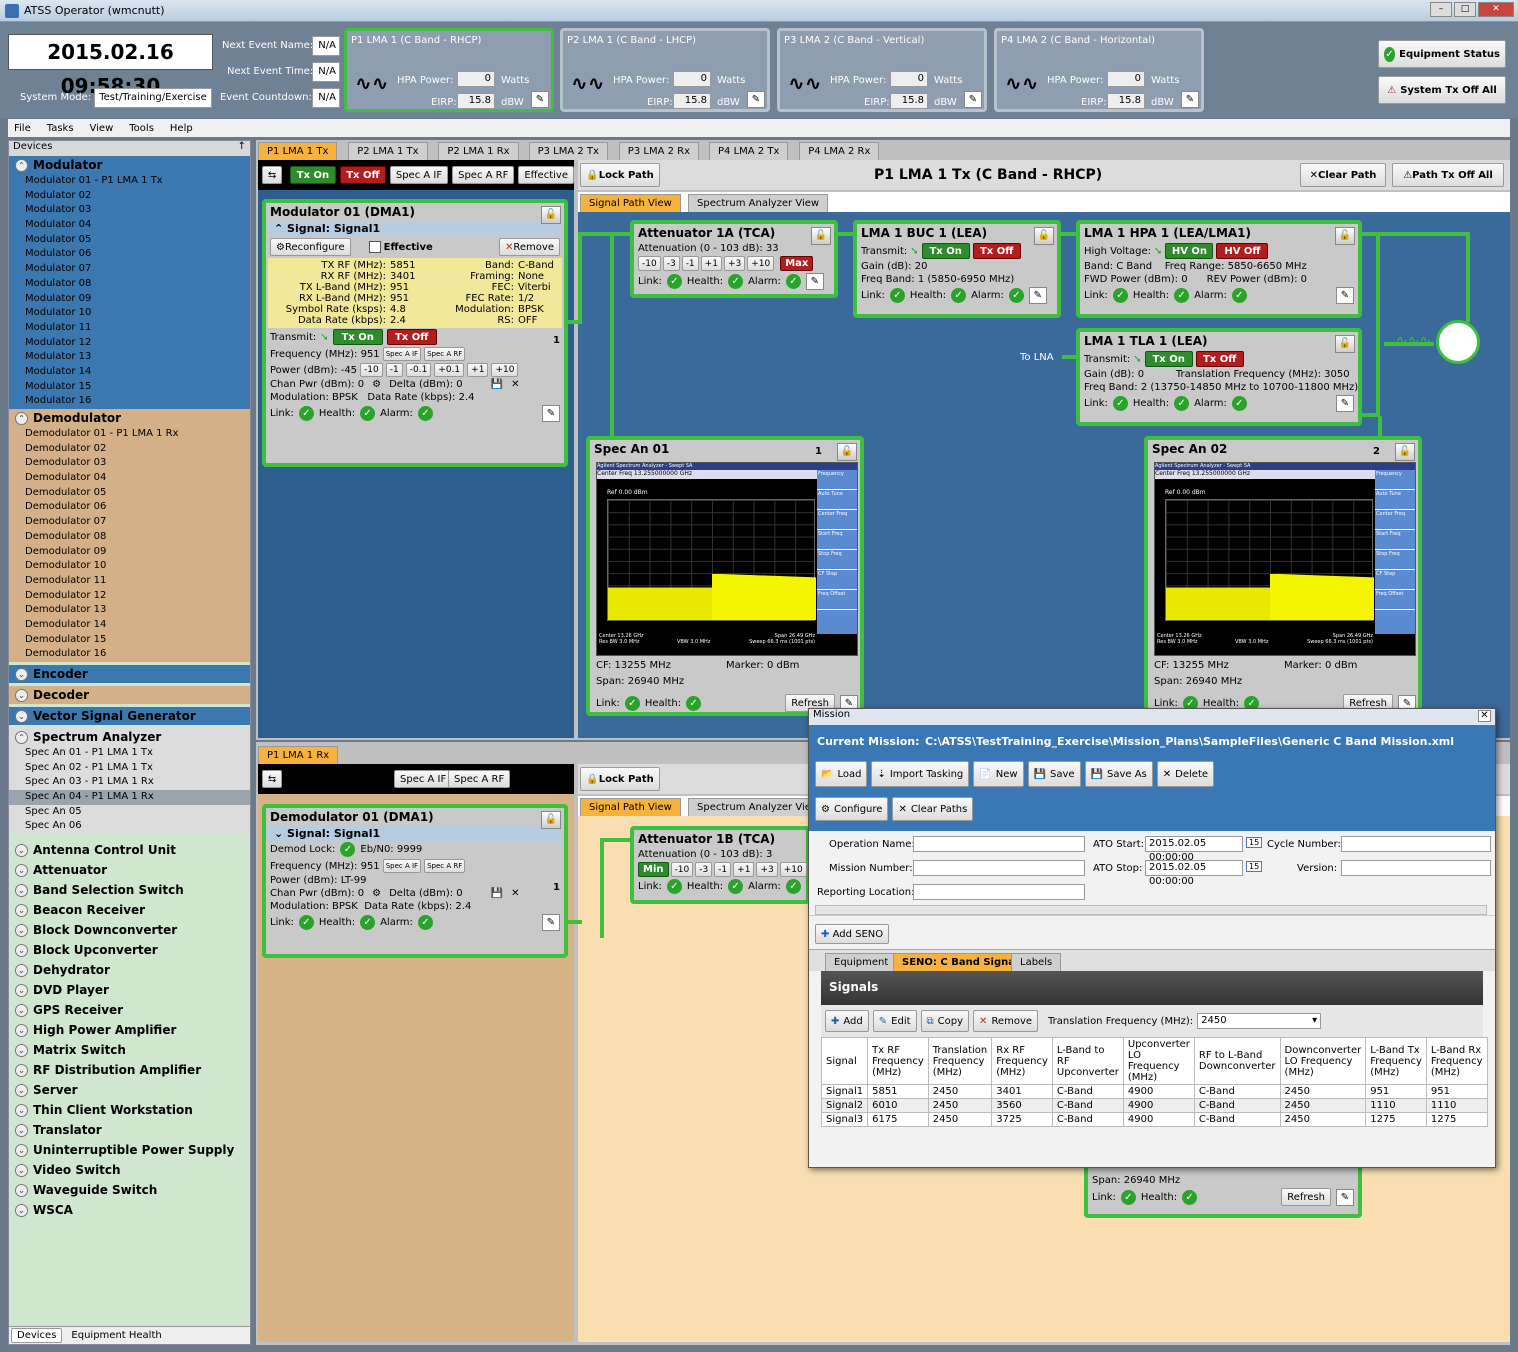  Describe the element at coordinates (630, 807) in the screenshot. I see `rx-signal-path-view-tab: Signal Path View` at that location.